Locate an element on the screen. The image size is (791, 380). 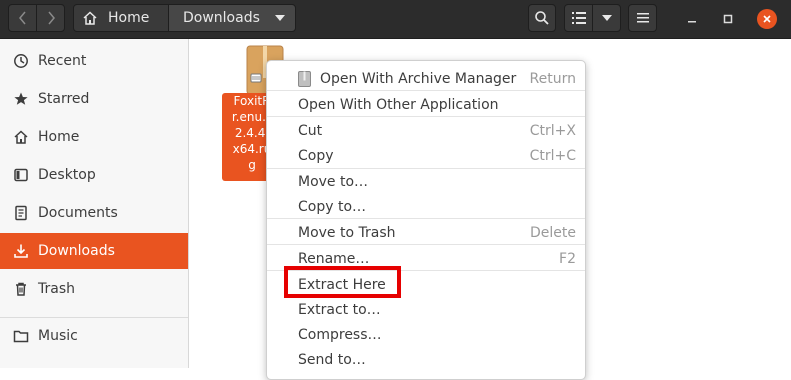
sidebar-item-label: Documents is located at coordinates (78, 213).